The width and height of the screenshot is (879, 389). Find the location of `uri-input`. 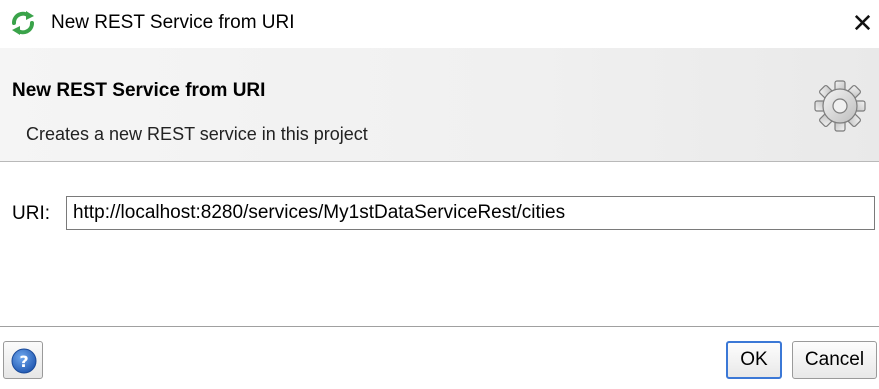

uri-input is located at coordinates (470, 213).